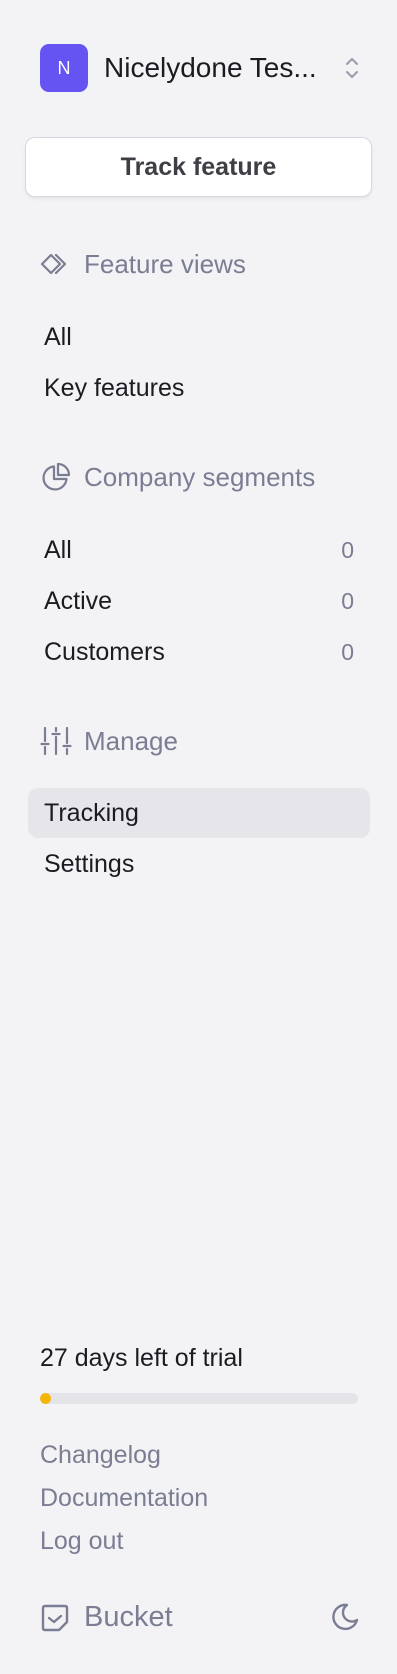 The image size is (397, 1674). I want to click on documentation-link: Documentation, so click(124, 1498).